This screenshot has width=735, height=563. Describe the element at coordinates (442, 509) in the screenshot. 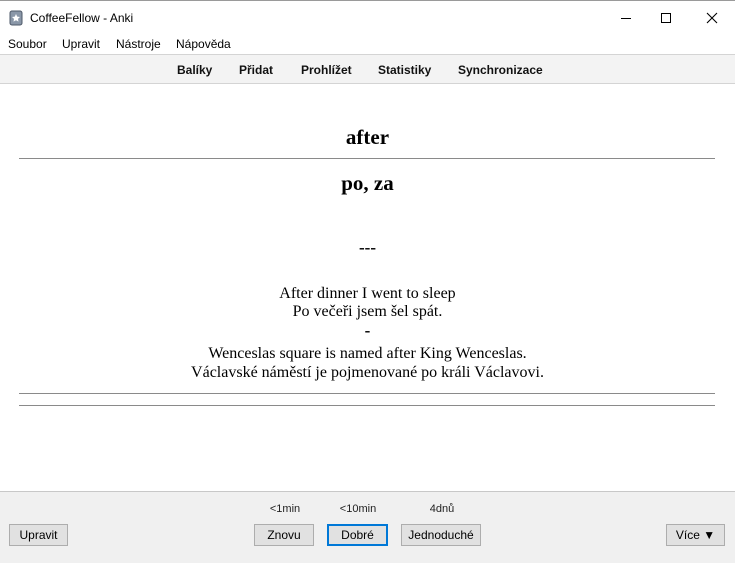

I see `interval-easy: 4dnů` at that location.